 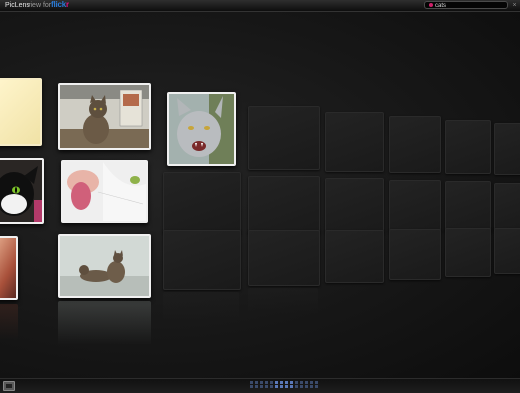 I want to click on photo-tile-orange-partial, so click(x=9, y=268).